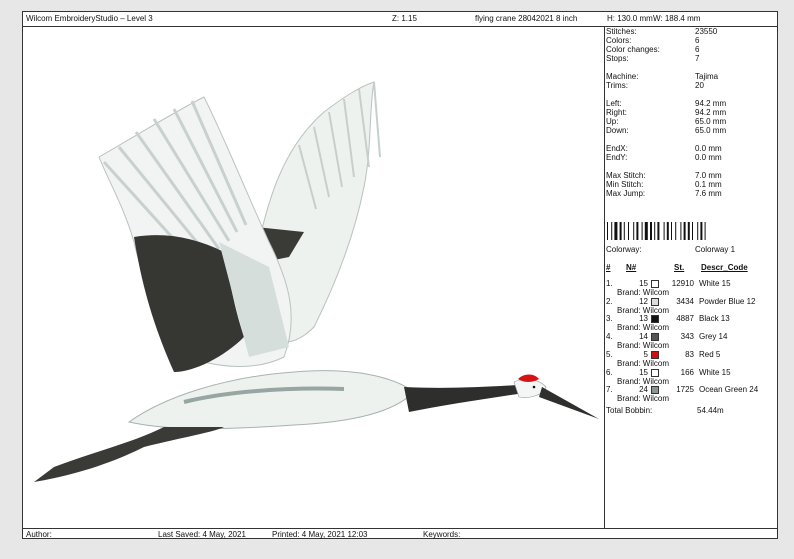 The width and height of the screenshot is (794, 559). What do you see at coordinates (679, 267) in the screenshot?
I see `col-header-st: St.` at bounding box center [679, 267].